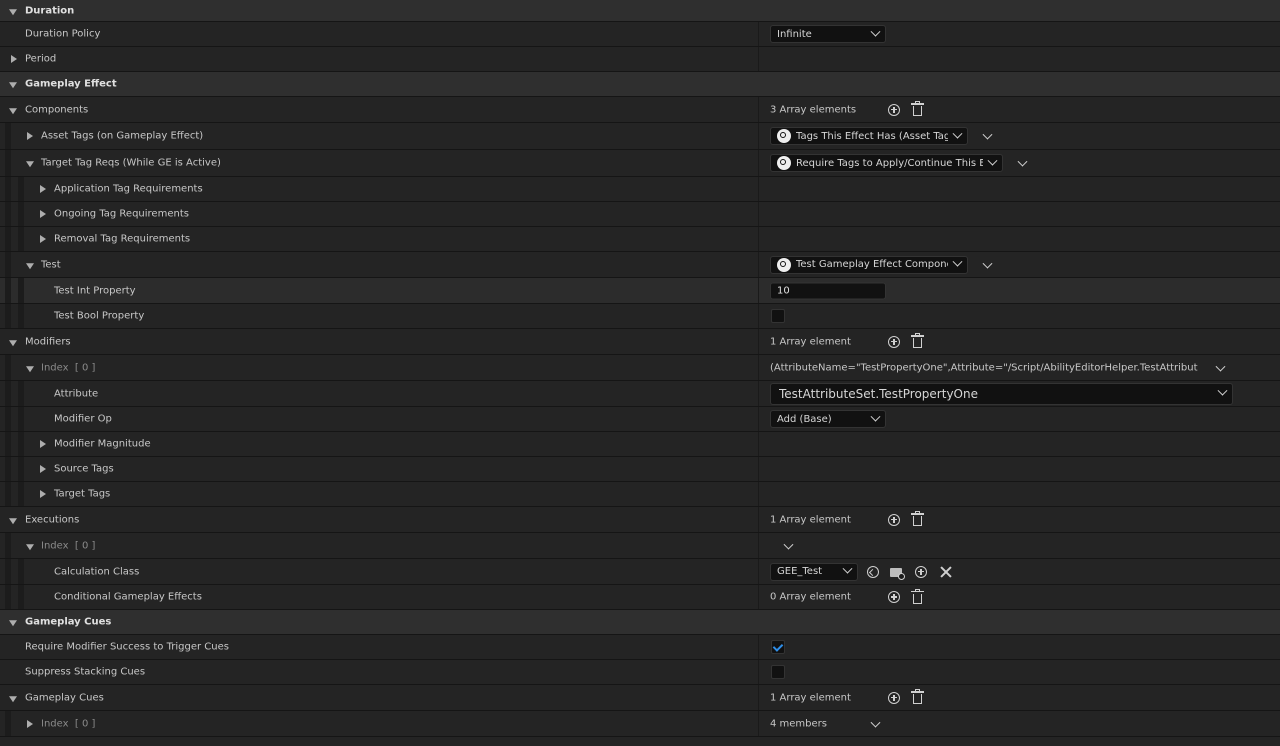 Image resolution: width=1280 pixels, height=746 pixels. Describe the element at coordinates (813, 109) in the screenshot. I see `array-count: 3 Array elements` at that location.